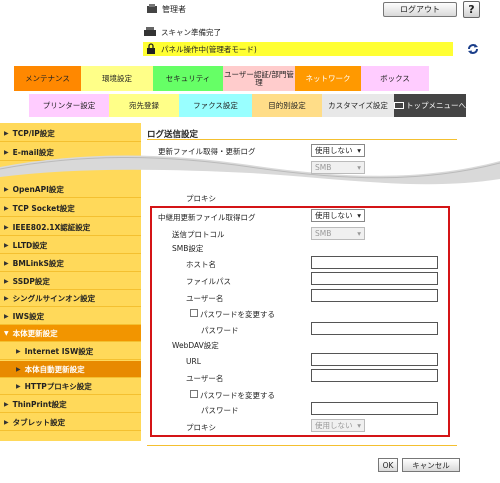  I want to click on protocol-top-value: SMB, so click(323, 167).